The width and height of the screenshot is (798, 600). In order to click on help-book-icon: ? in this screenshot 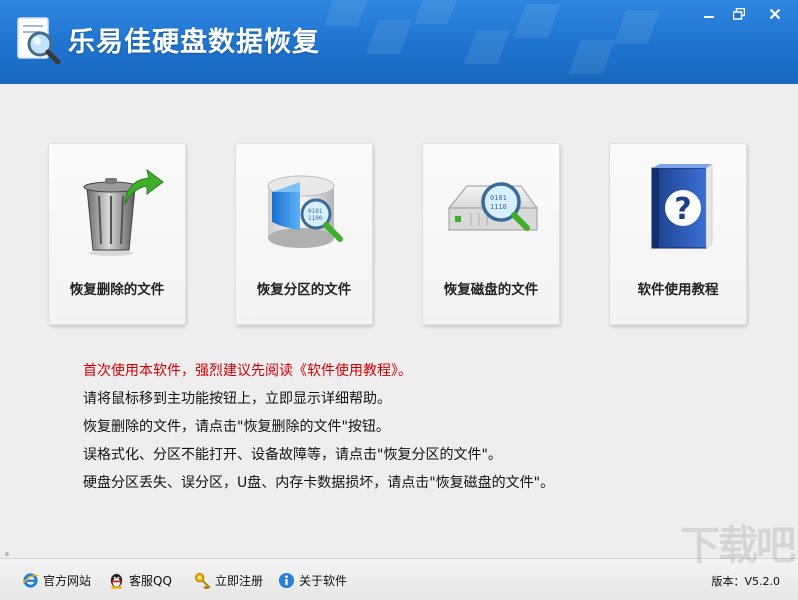, I will do `click(682, 206)`.